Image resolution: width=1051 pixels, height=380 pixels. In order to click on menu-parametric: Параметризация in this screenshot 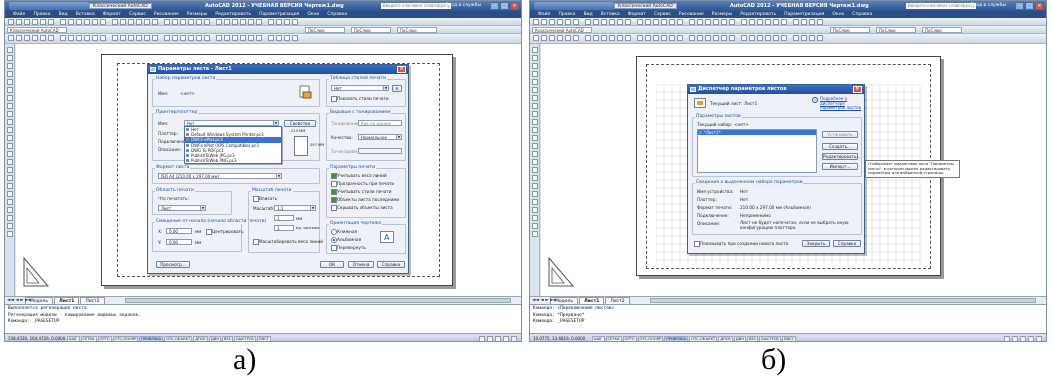, I will do `click(279, 14)`.